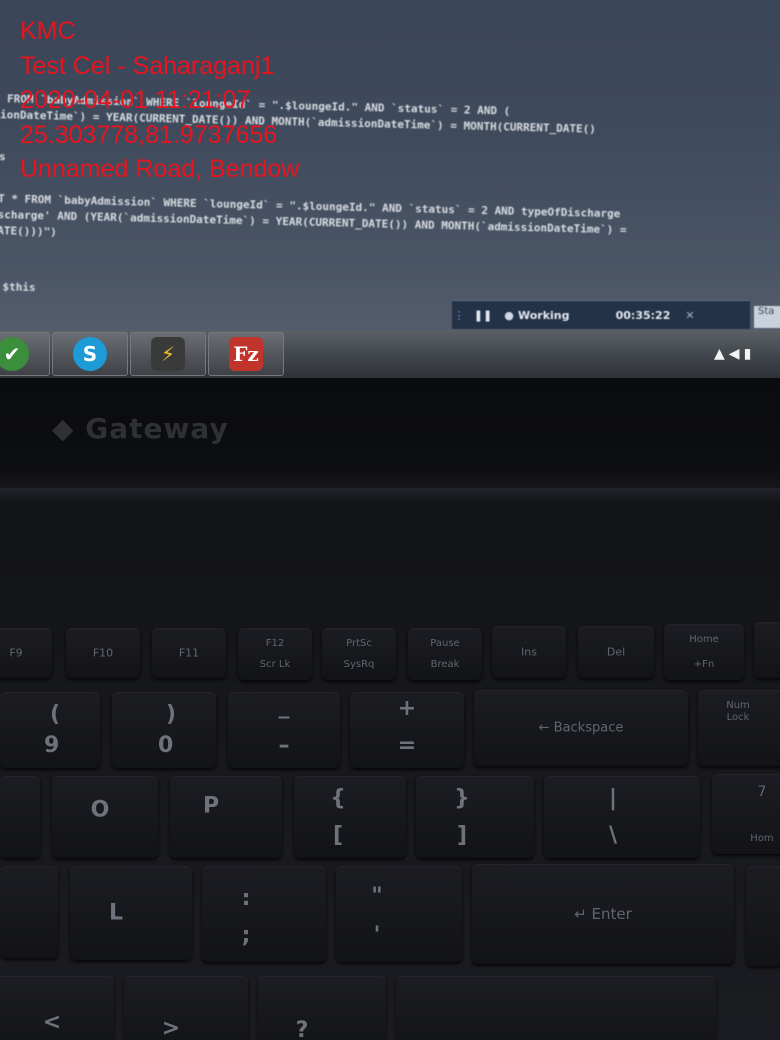 The image size is (780, 1040). What do you see at coordinates (746, 814) in the screenshot?
I see `key-numpad-7: 7 Hom` at bounding box center [746, 814].